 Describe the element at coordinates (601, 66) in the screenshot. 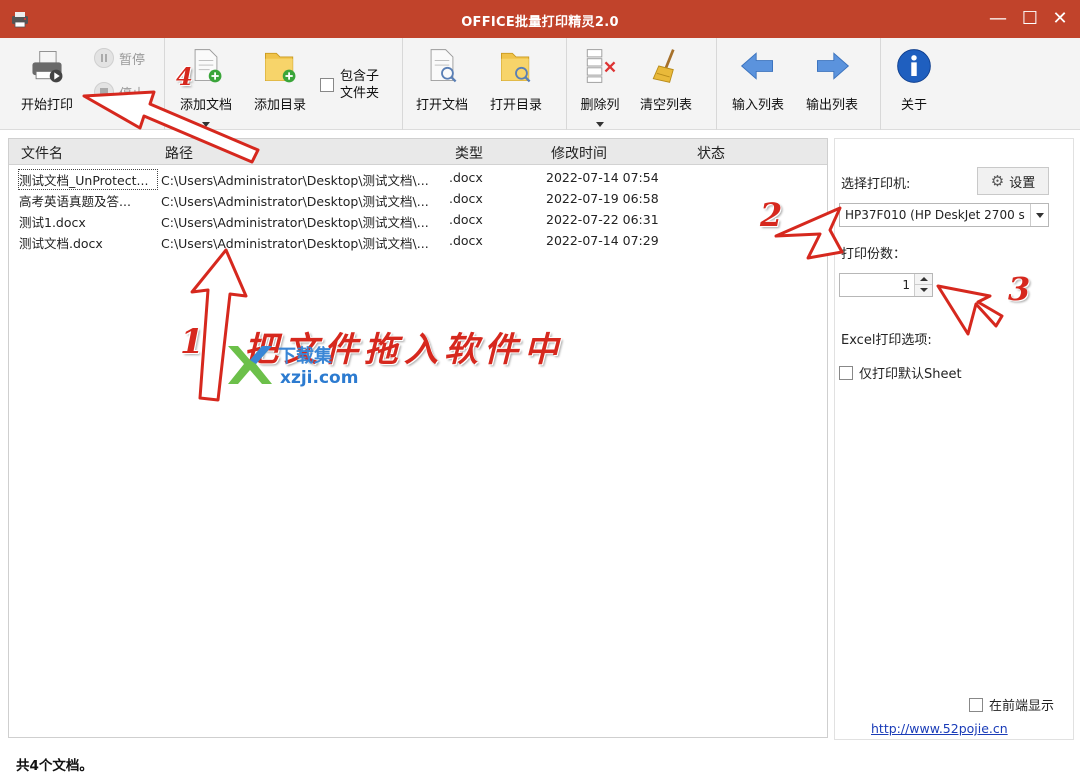

I see `delete-column-icon` at that location.